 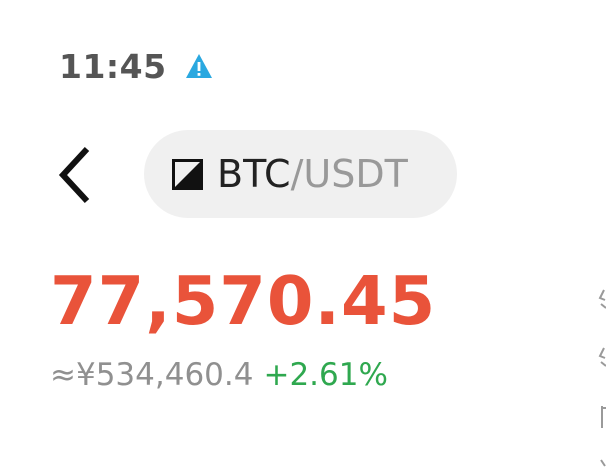 I want to click on status-bar: 11:45, so click(x=136, y=66).